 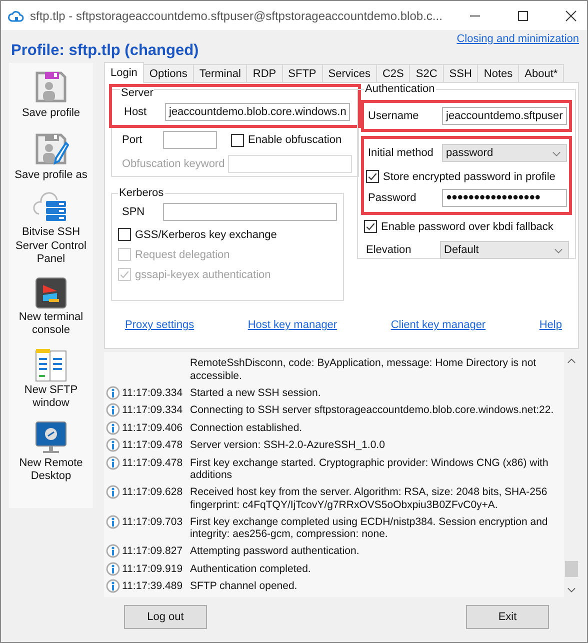 What do you see at coordinates (504, 198) in the screenshot?
I see `password-field: ●●●●●●●●●●●●●●●●●` at bounding box center [504, 198].